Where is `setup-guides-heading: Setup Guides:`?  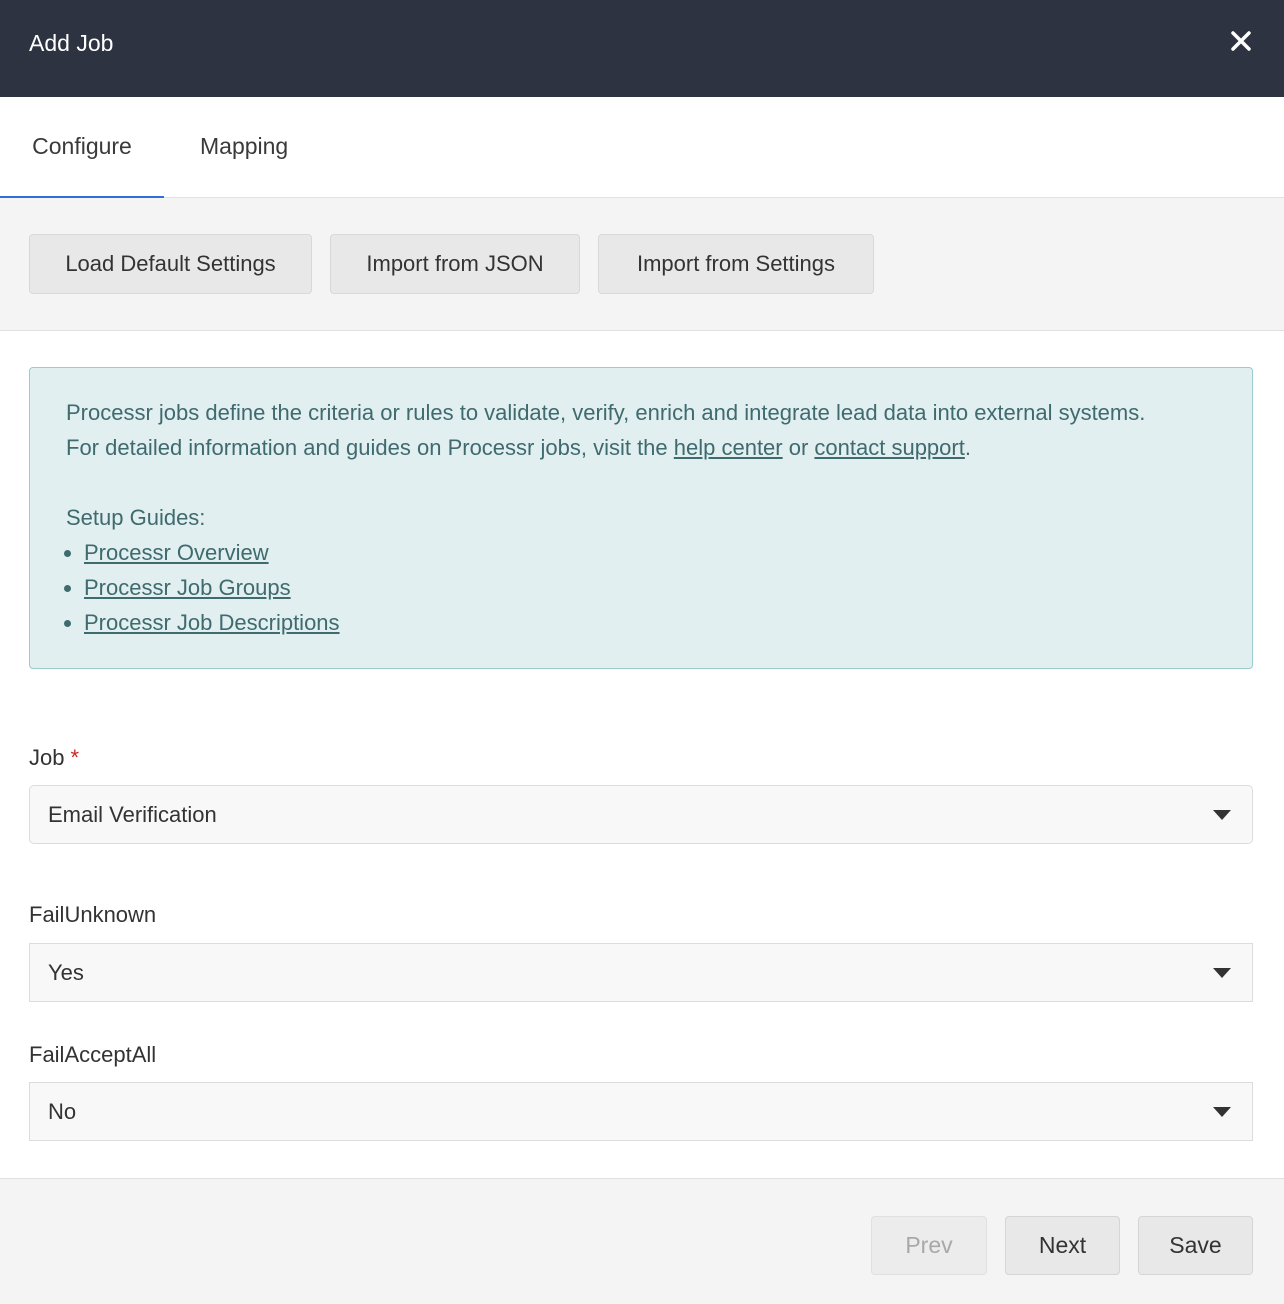 setup-guides-heading: Setup Guides: is located at coordinates (136, 517).